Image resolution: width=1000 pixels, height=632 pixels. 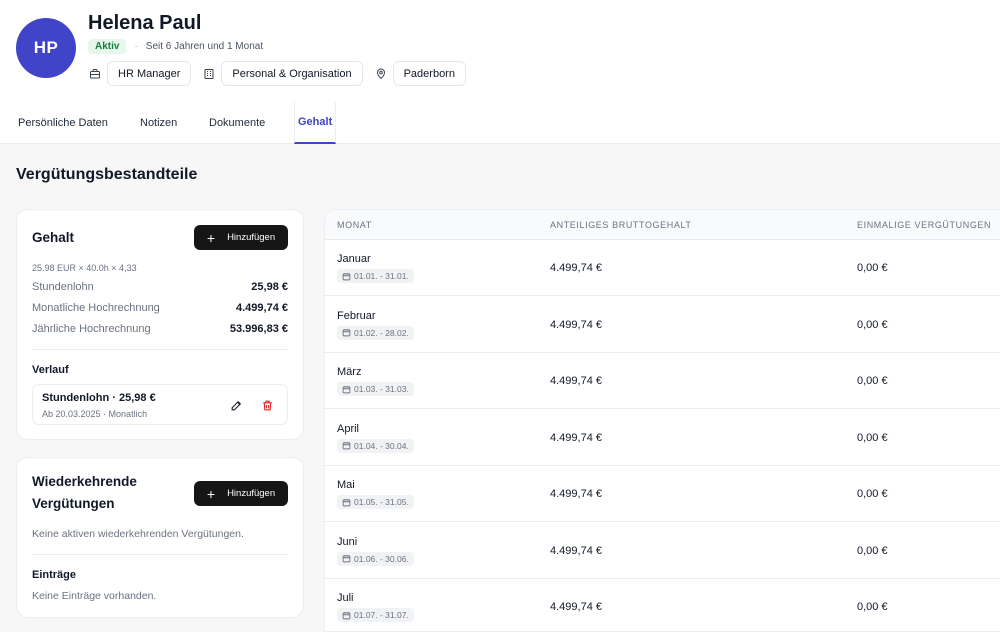 I want to click on history-item-sub: Ab 20.03.2025 · Monatlich, so click(x=95, y=414).